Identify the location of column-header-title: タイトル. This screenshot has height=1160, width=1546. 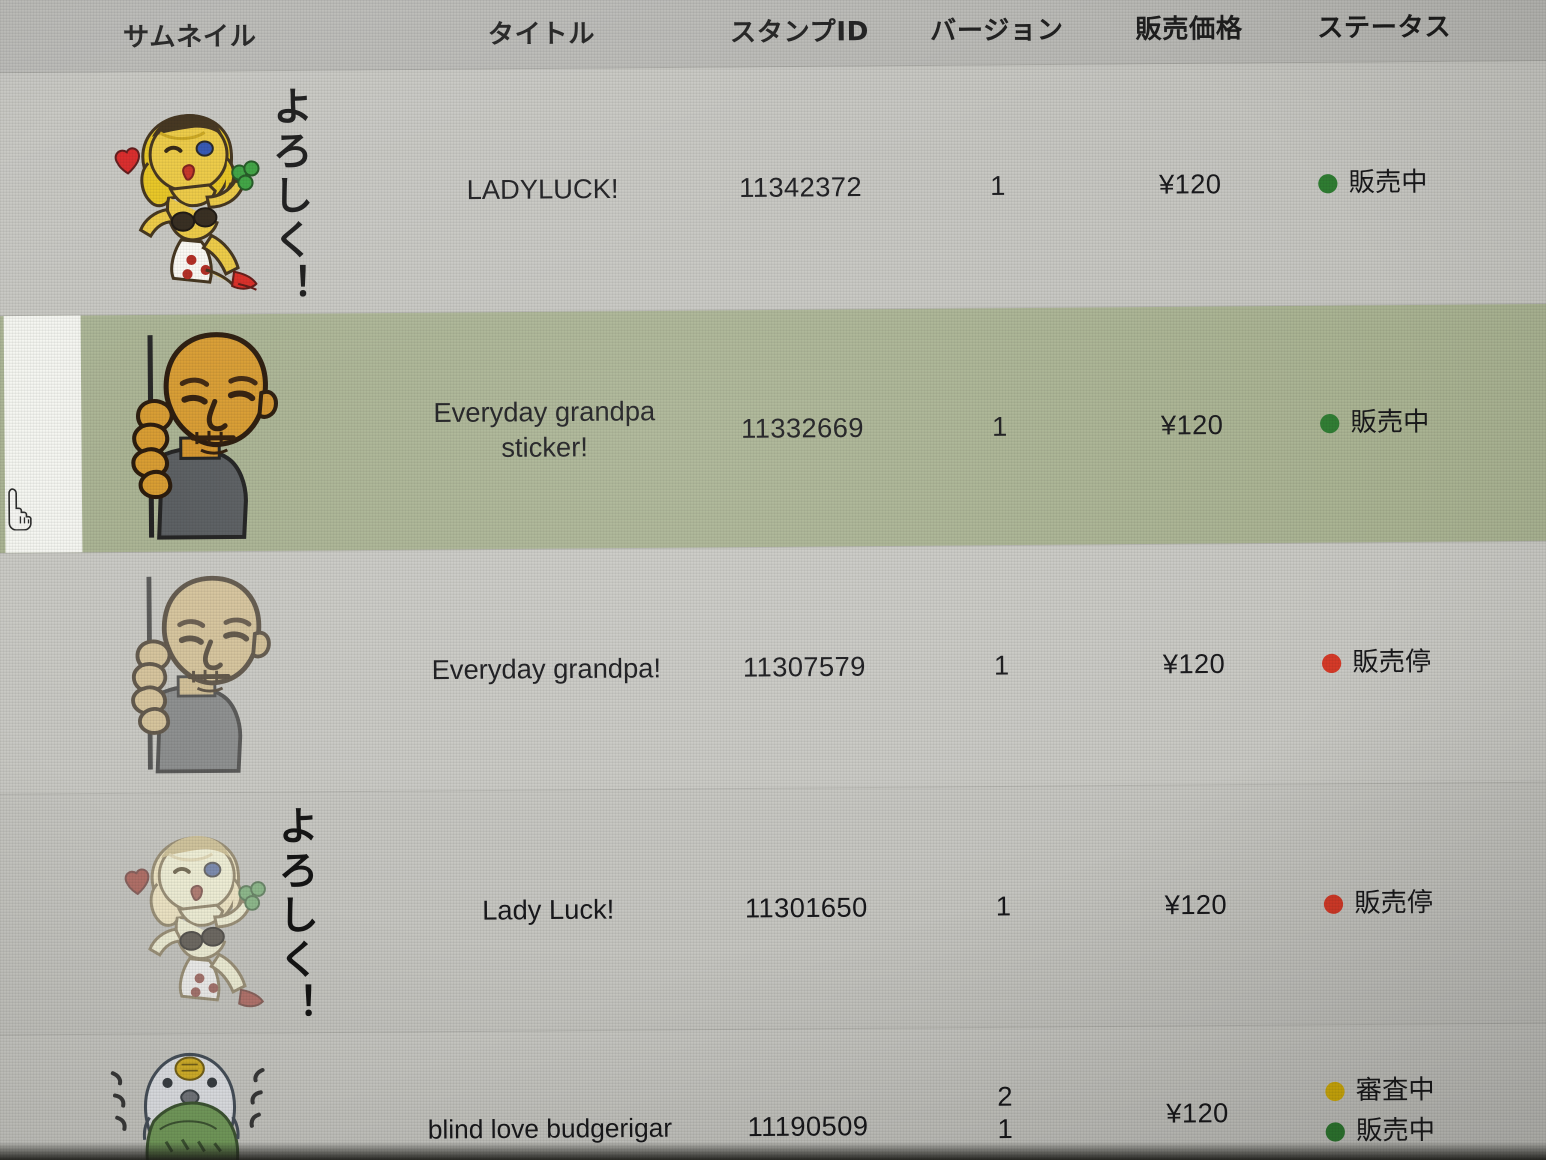
(541, 32).